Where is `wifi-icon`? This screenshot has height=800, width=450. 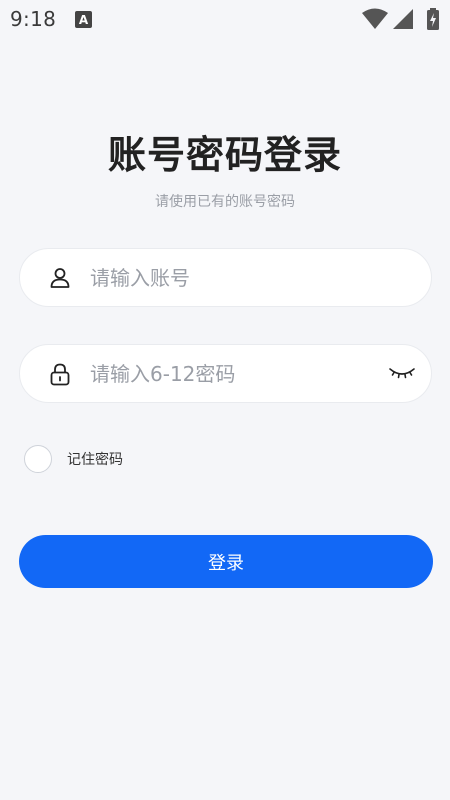
wifi-icon is located at coordinates (375, 18).